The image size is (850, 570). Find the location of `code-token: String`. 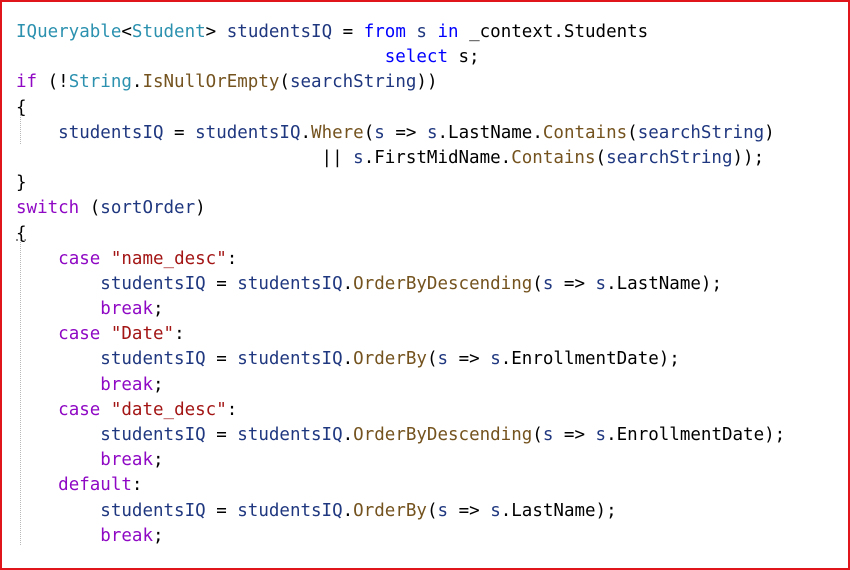

code-token: String is located at coordinates (100, 82).